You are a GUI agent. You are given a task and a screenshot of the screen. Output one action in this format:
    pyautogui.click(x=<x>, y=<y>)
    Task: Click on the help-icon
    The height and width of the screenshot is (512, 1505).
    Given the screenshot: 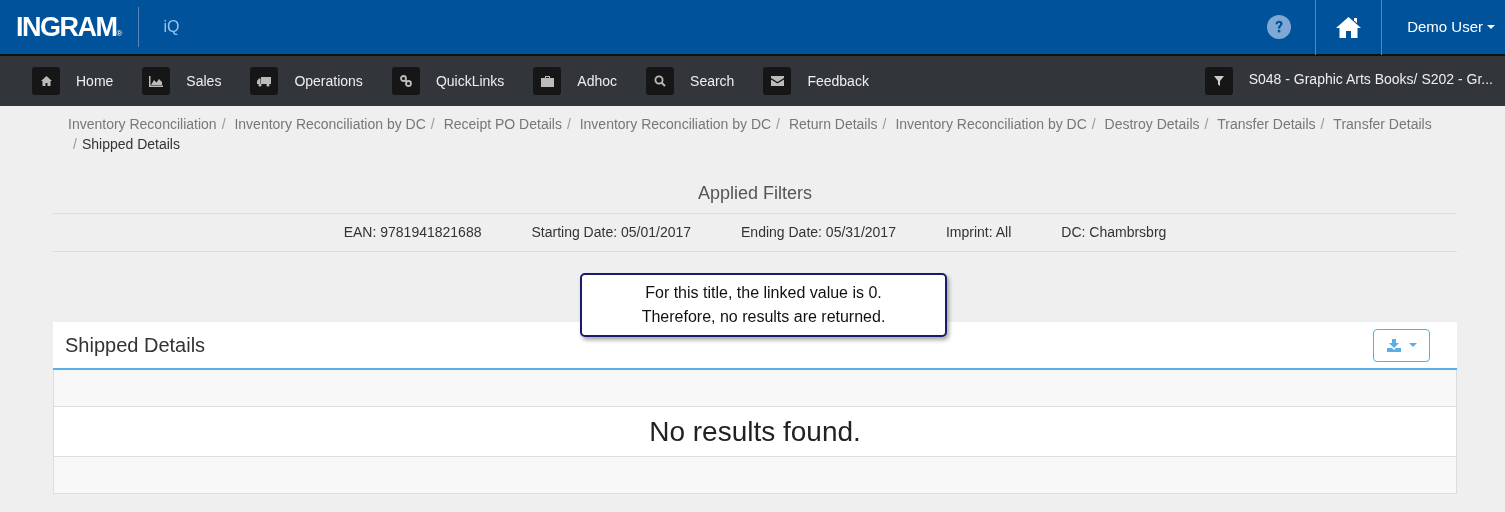 What is the action you would take?
    pyautogui.click(x=1279, y=27)
    